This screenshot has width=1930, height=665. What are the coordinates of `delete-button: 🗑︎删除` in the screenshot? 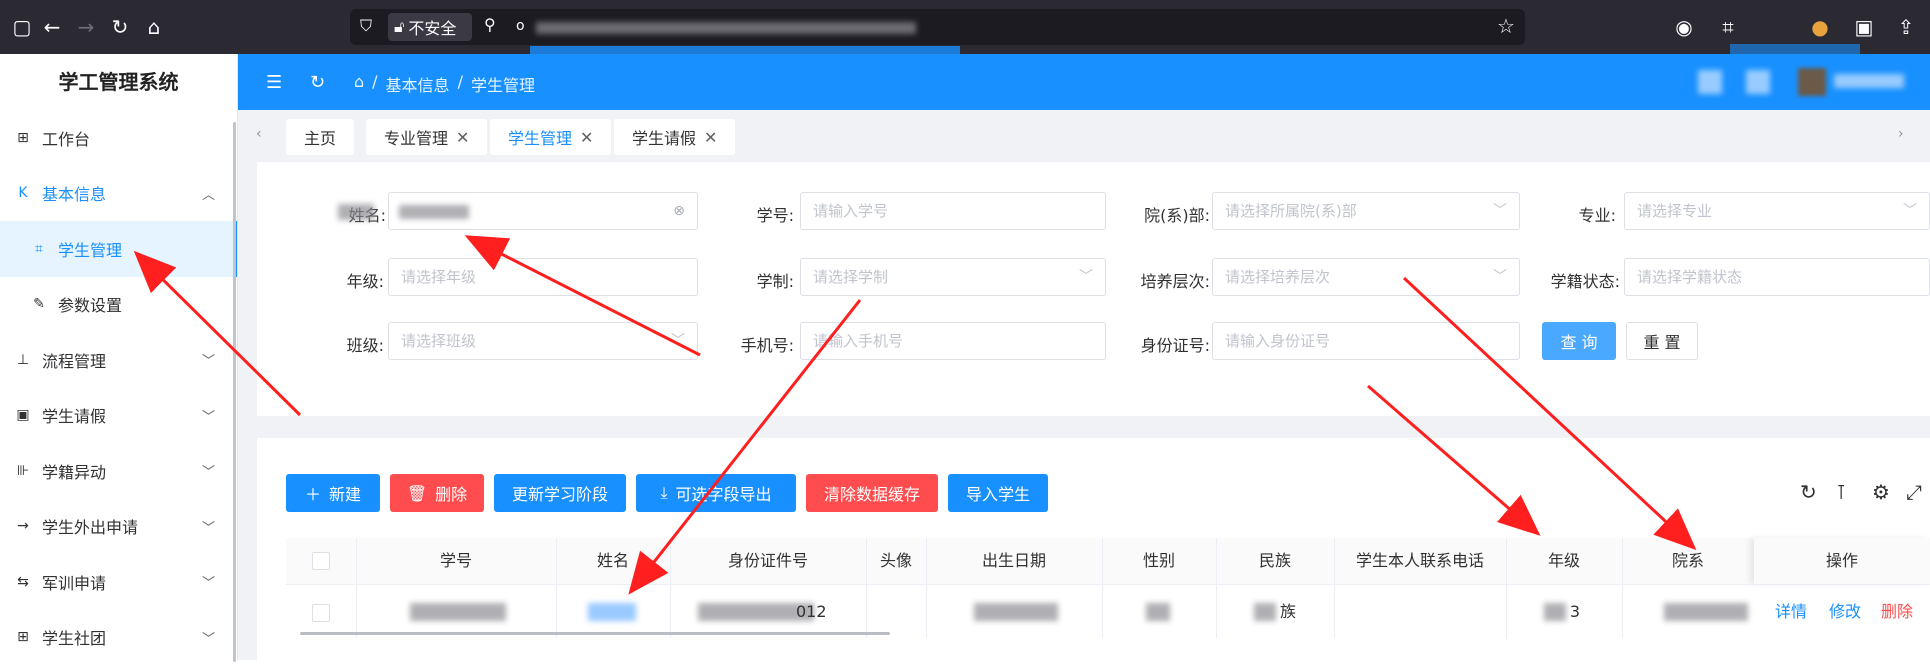 It's located at (437, 493).